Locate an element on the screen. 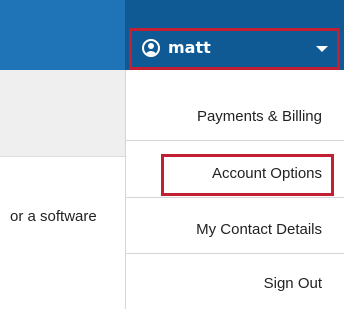 The height and width of the screenshot is (309, 344). user-circle-icon is located at coordinates (151, 48).